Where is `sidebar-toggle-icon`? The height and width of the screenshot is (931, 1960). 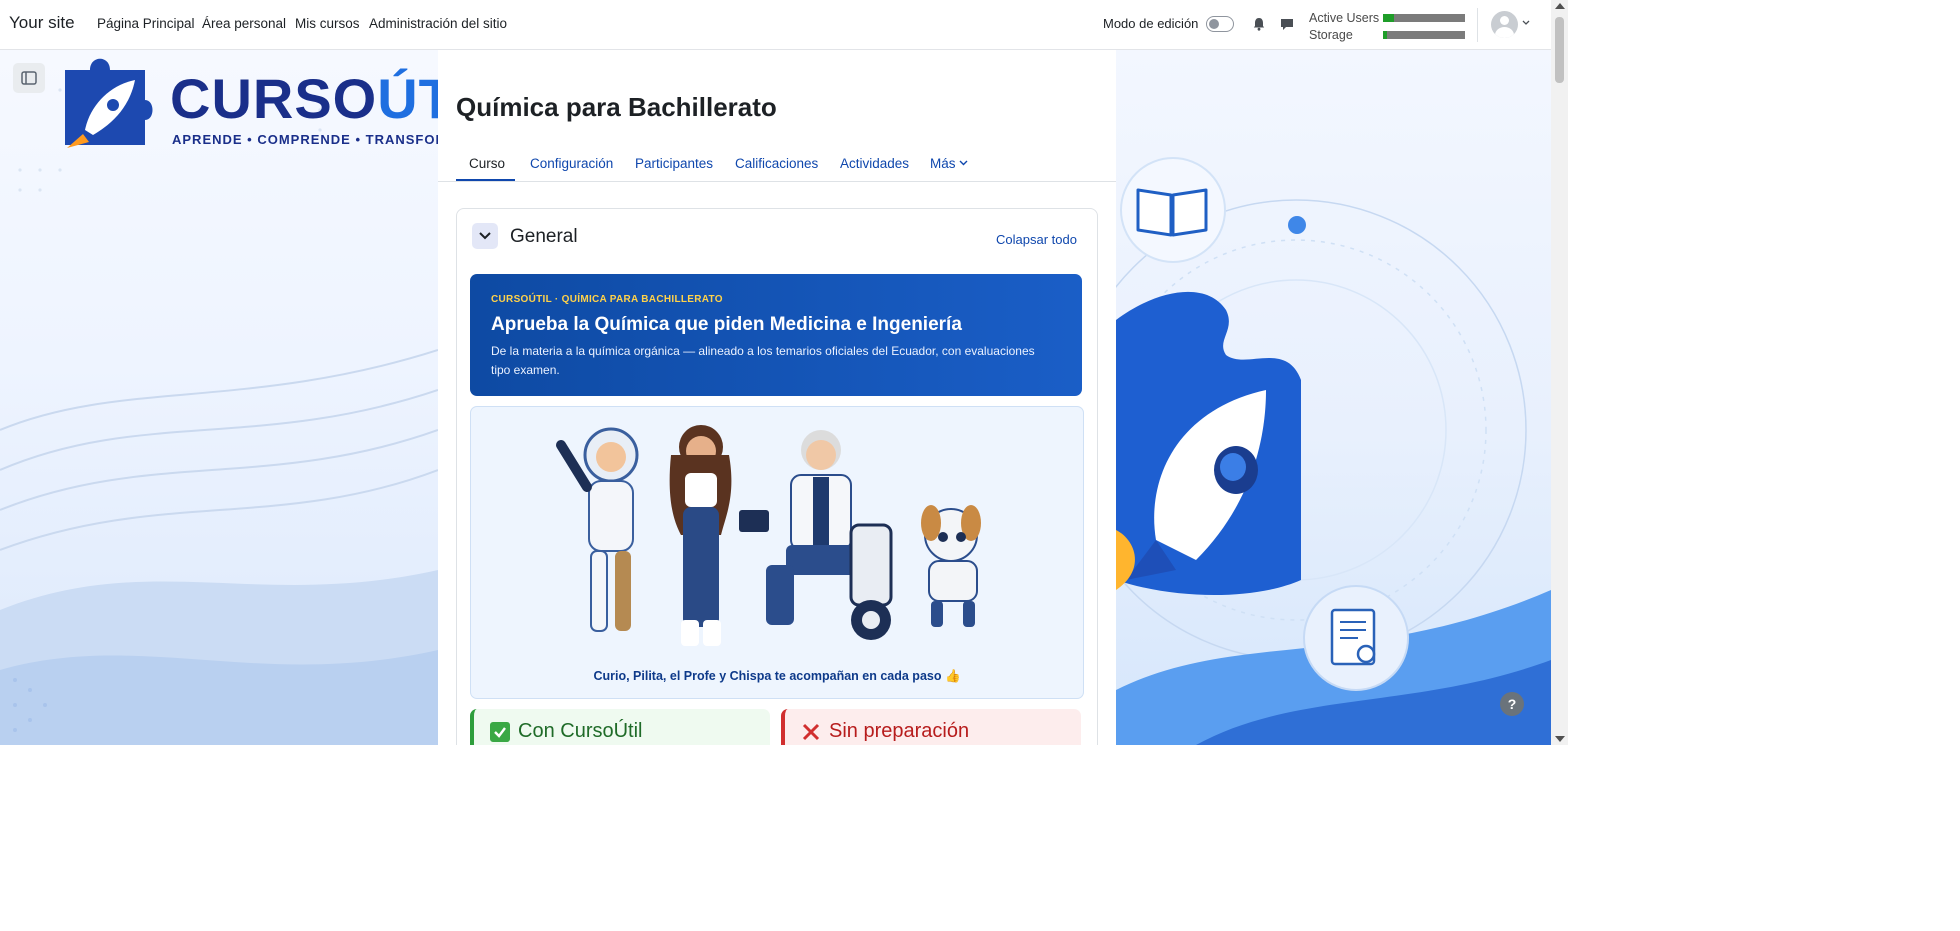
sidebar-toggle-icon is located at coordinates (29, 78).